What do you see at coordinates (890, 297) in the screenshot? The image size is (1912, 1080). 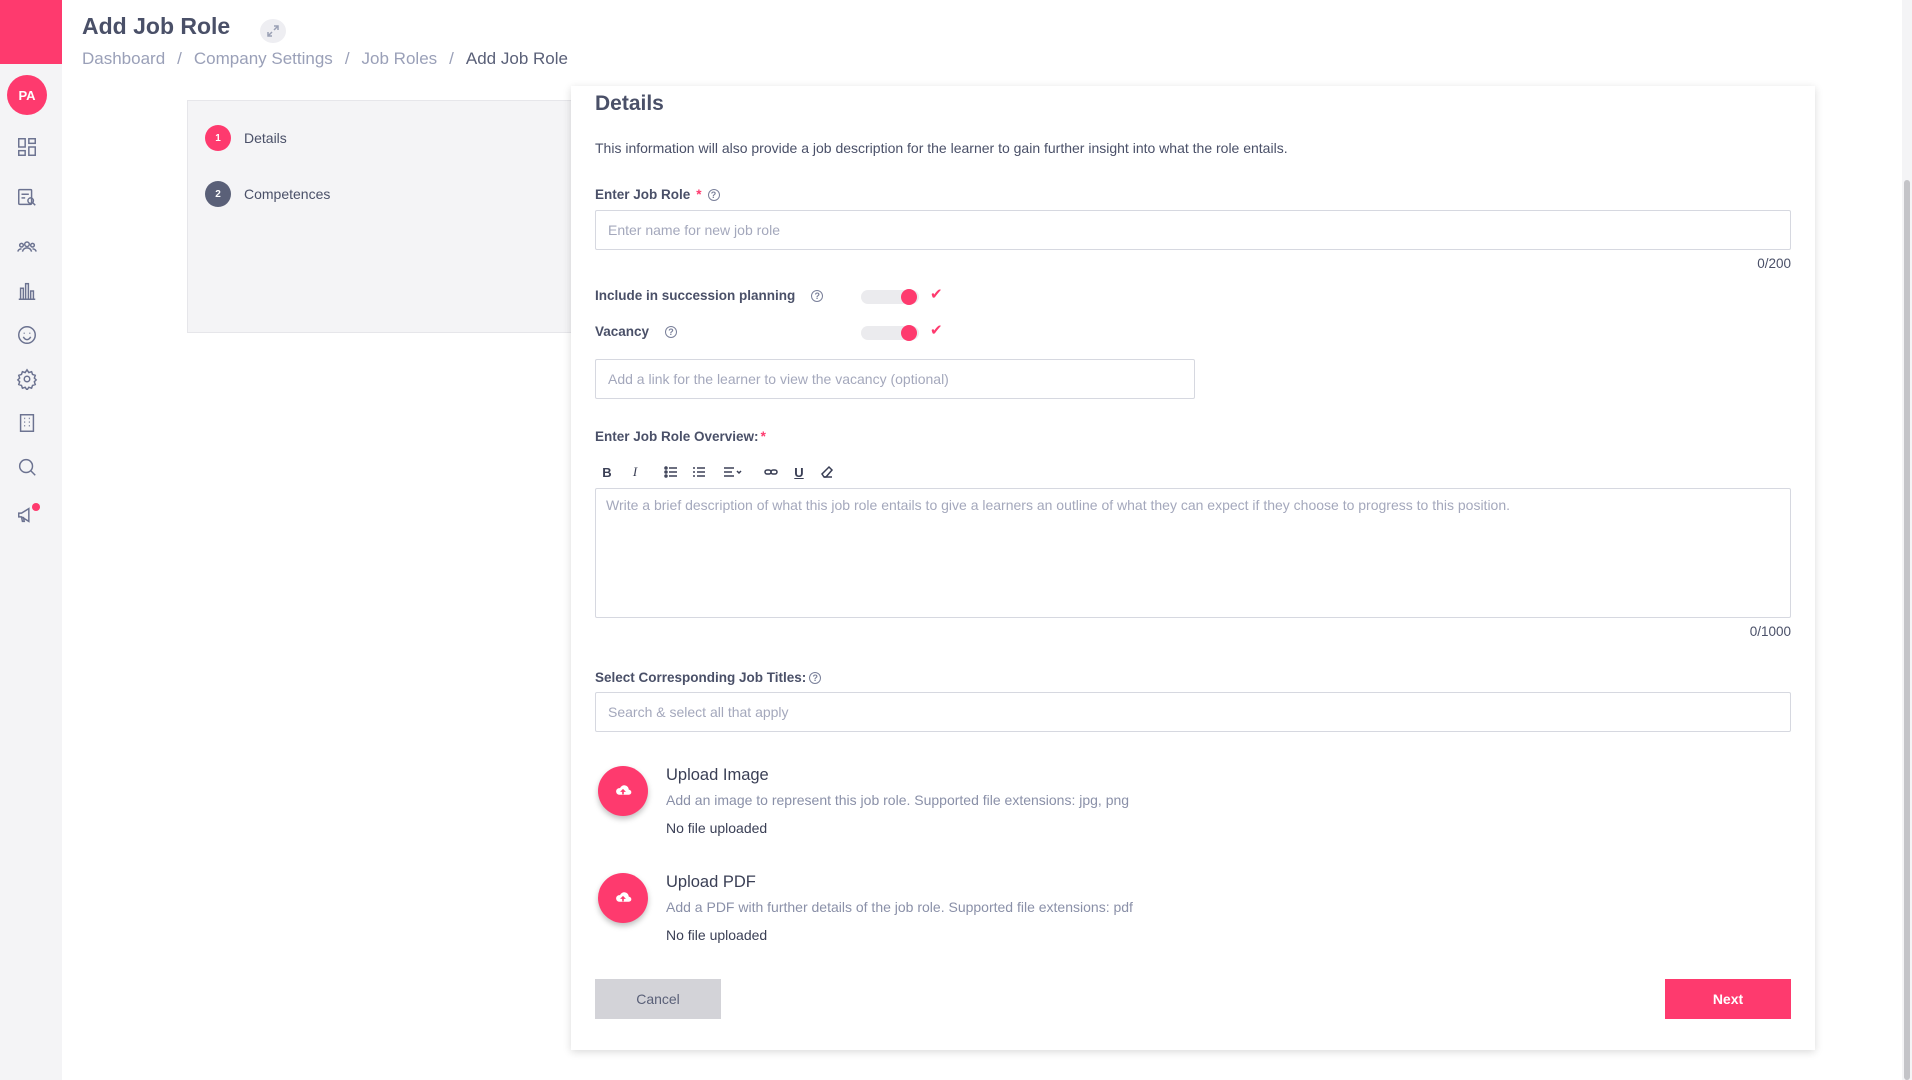 I see `succession-toggle` at bounding box center [890, 297].